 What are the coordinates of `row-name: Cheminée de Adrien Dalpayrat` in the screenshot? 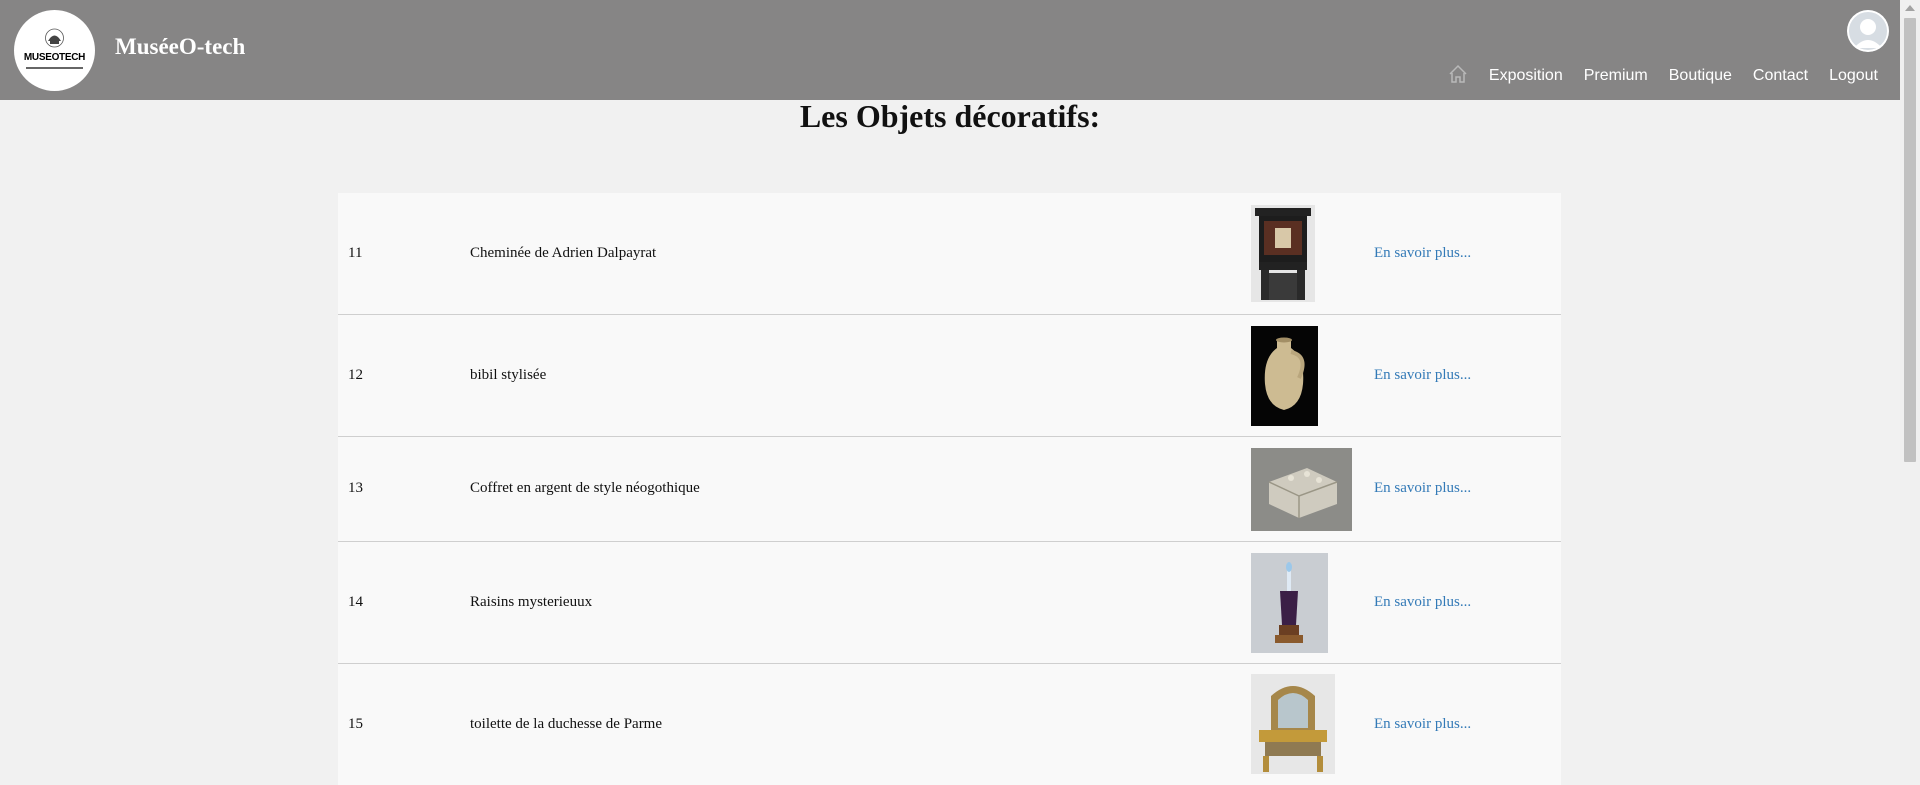 It's located at (563, 253).